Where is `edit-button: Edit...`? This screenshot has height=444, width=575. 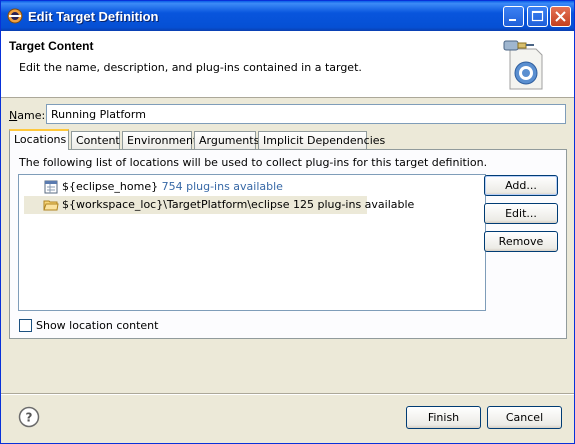
edit-button: Edit... is located at coordinates (521, 213).